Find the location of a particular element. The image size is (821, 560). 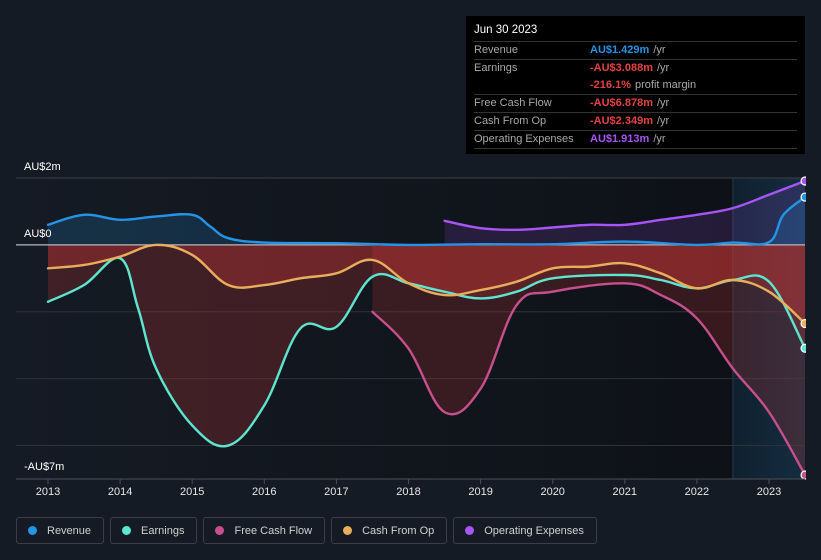

y-tick-label: AU$2m is located at coordinates (42, 167).